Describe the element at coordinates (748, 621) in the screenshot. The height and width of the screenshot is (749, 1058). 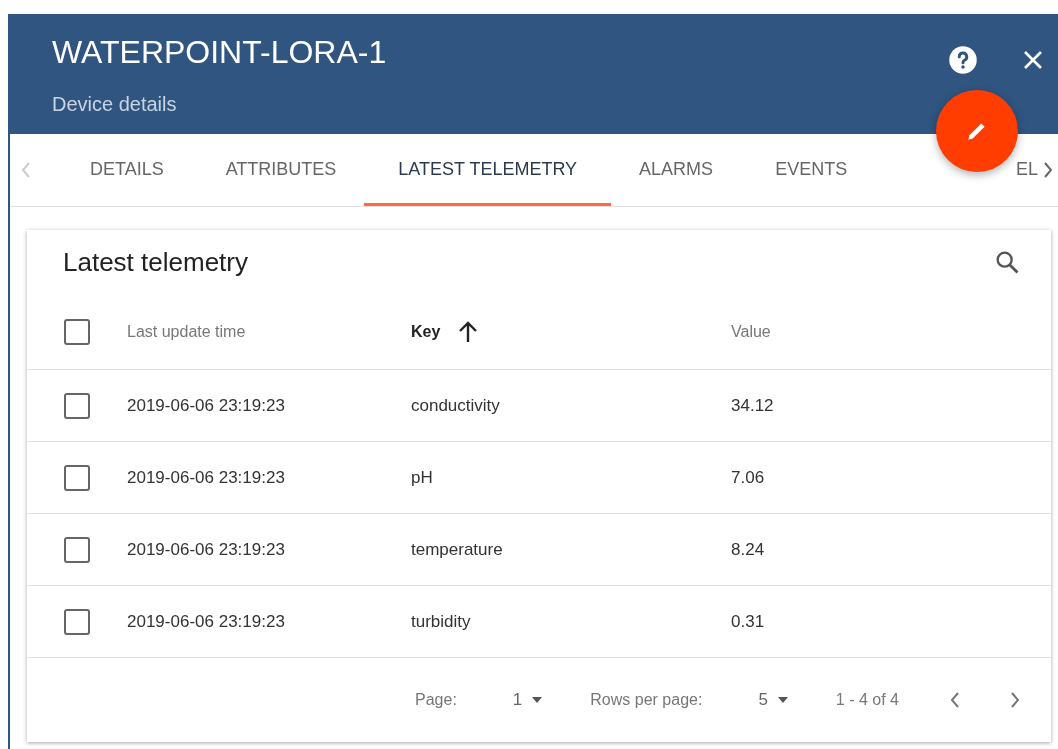
I see `table-cell: 0.31` at that location.